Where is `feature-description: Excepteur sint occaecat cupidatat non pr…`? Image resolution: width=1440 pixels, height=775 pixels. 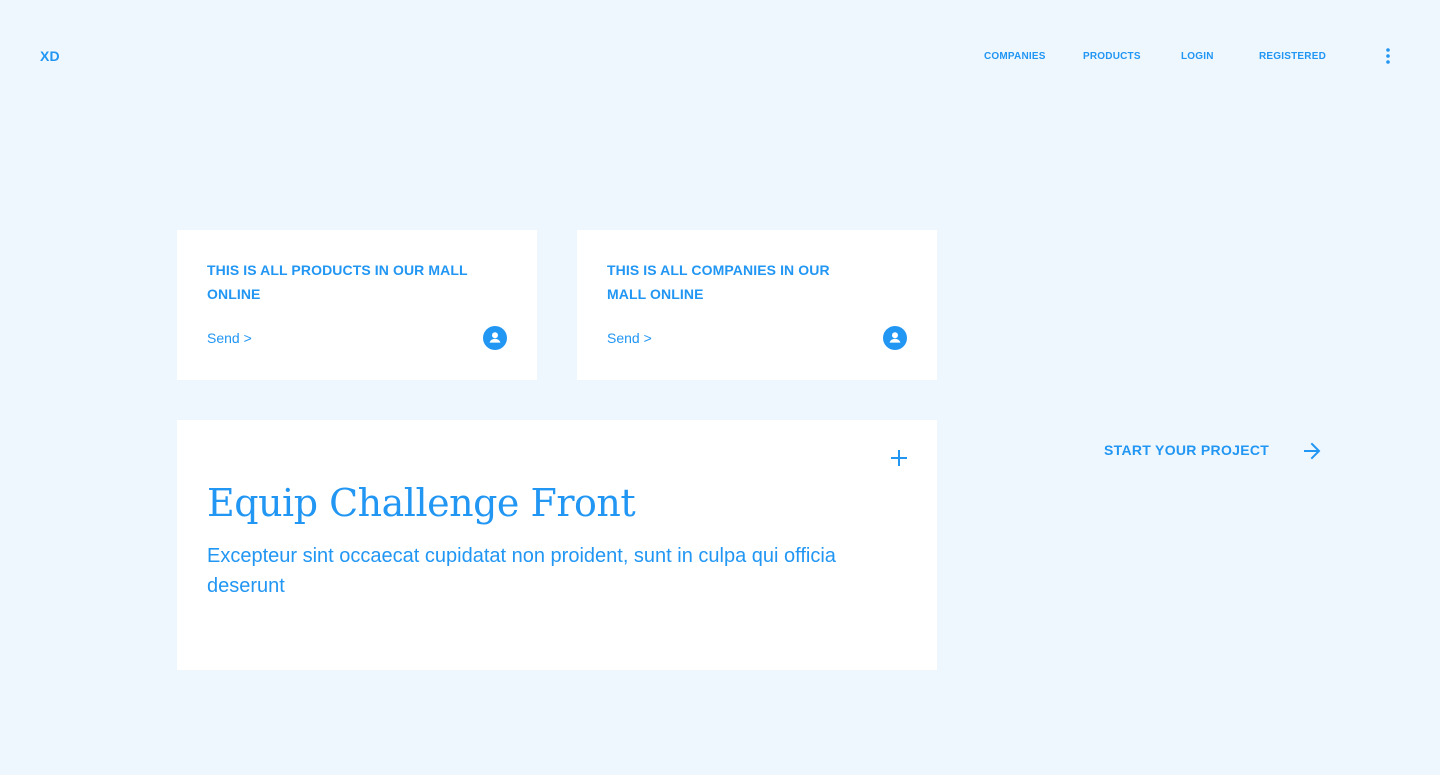 feature-description: Excepteur sint occaecat cupidatat non pr… is located at coordinates (521, 571).